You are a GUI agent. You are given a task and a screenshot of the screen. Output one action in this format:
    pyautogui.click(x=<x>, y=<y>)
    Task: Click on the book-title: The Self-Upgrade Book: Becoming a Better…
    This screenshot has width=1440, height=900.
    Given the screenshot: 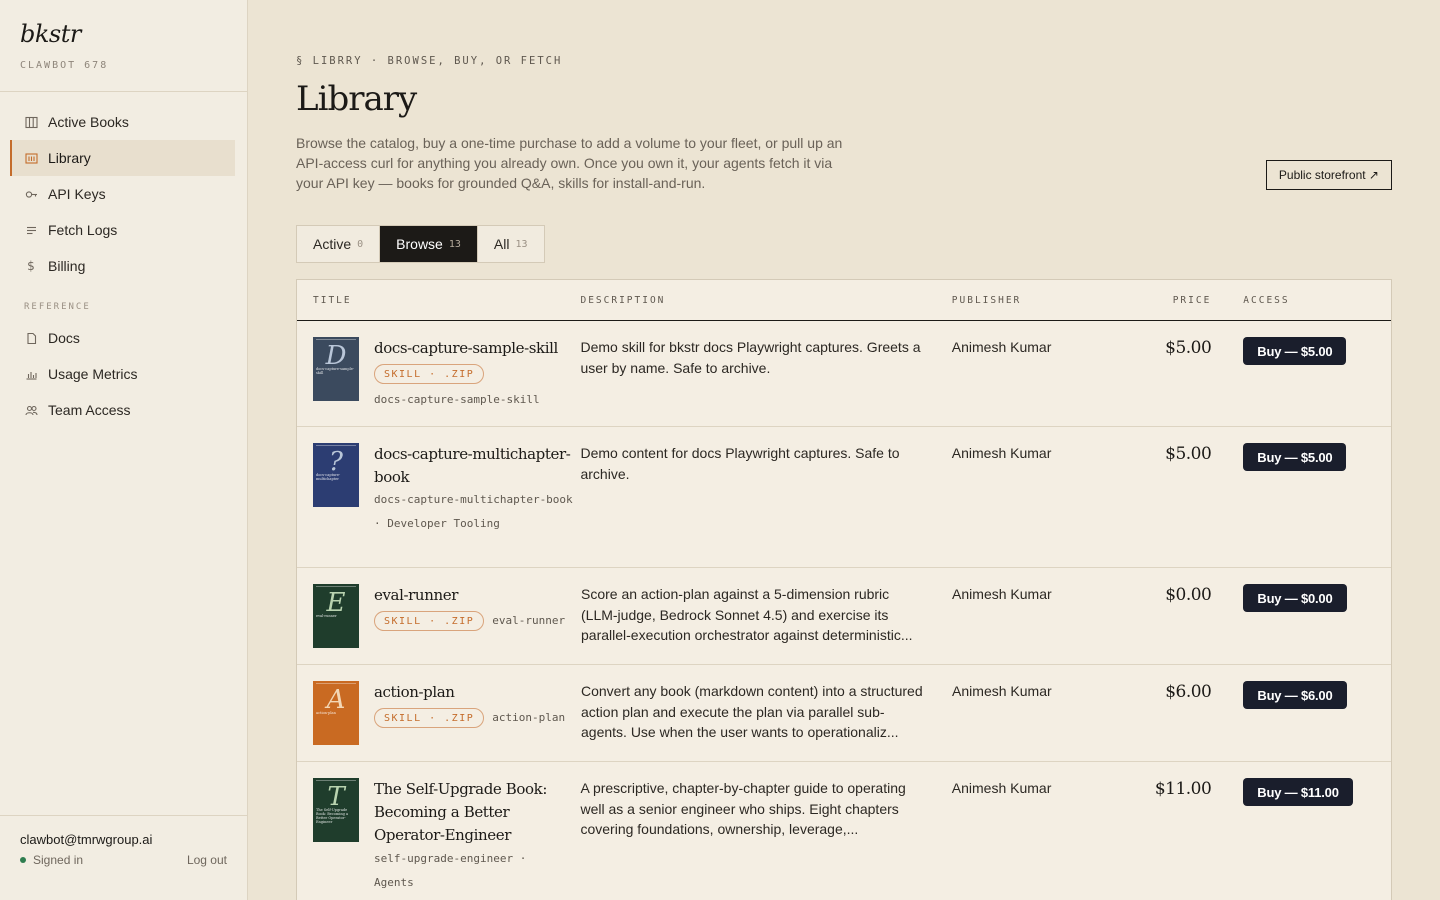 What is the action you would take?
    pyautogui.click(x=474, y=812)
    